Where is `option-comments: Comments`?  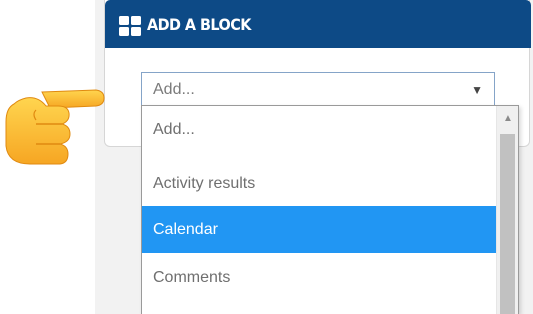 option-comments: Comments is located at coordinates (319, 277).